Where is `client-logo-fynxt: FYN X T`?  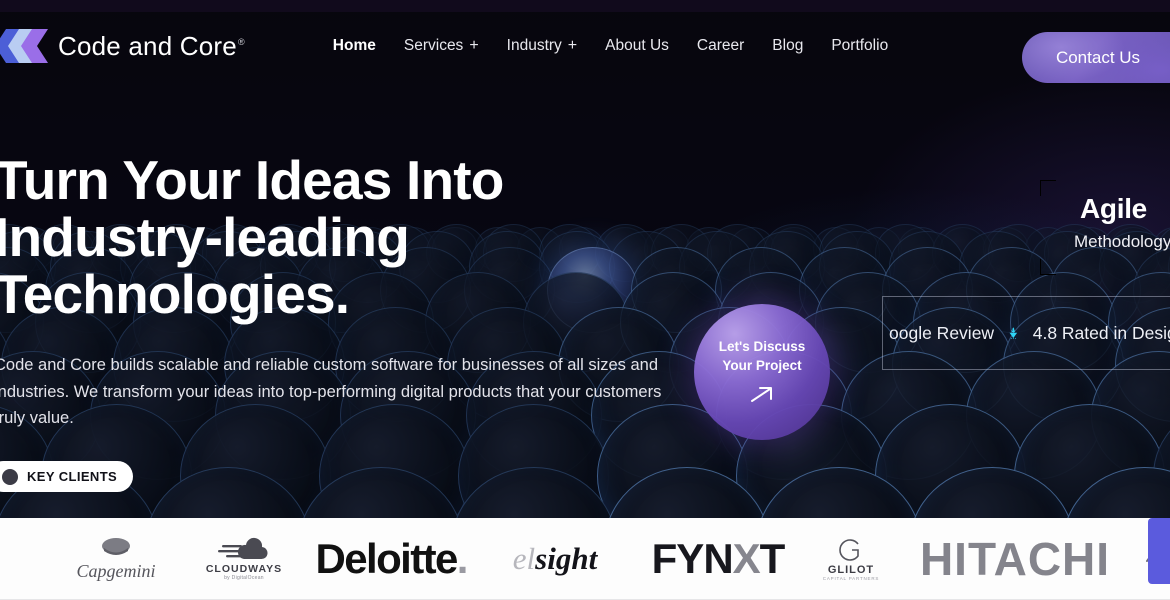 client-logo-fynxt: FYN X T is located at coordinates (718, 559).